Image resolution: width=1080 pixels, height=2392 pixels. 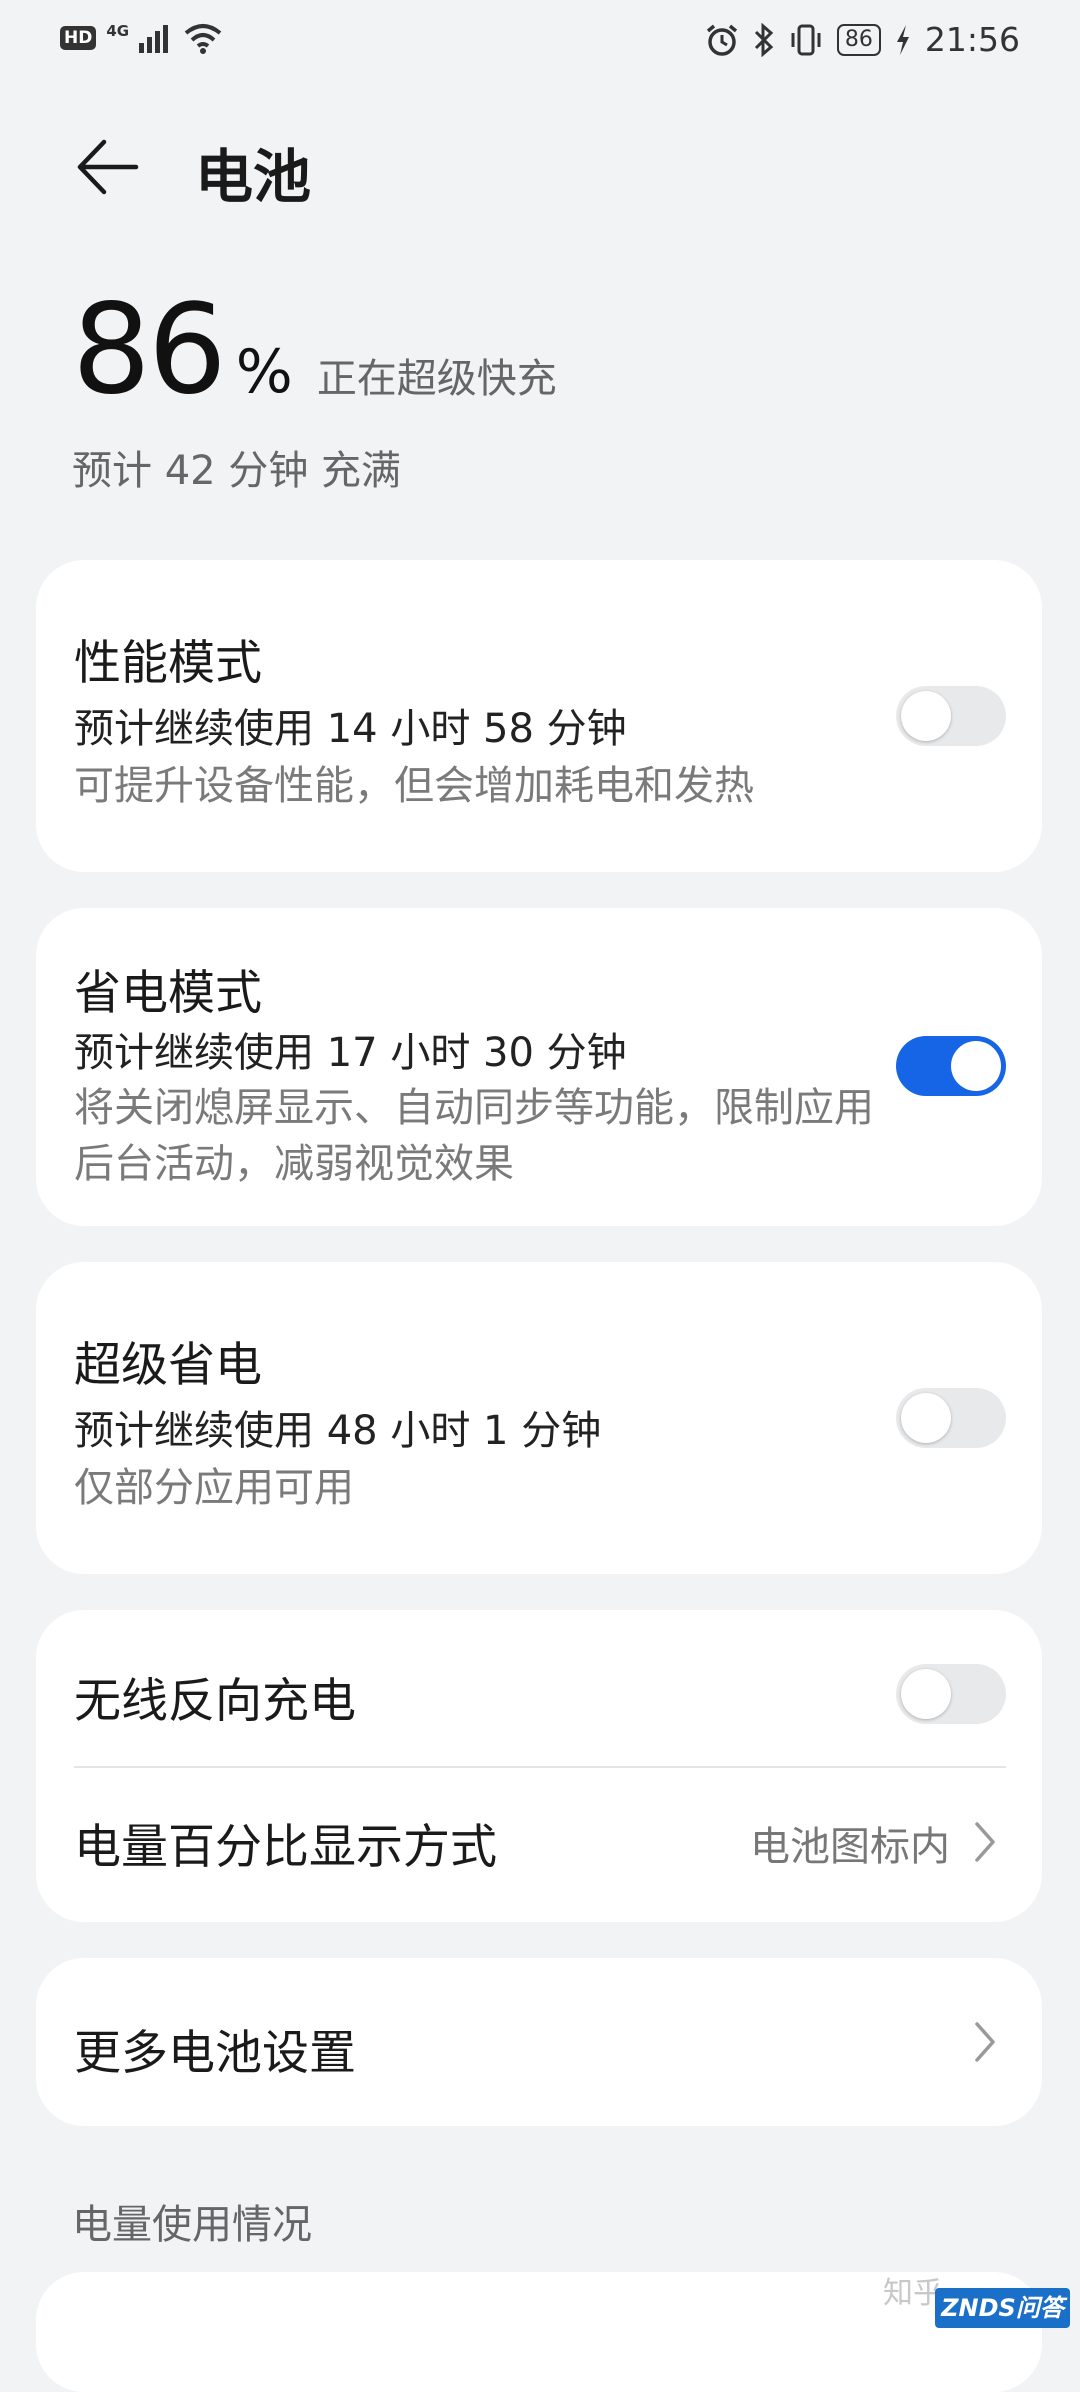 I want to click on wireless-reverse-label: 无线反向充电, so click(x=215, y=1701).